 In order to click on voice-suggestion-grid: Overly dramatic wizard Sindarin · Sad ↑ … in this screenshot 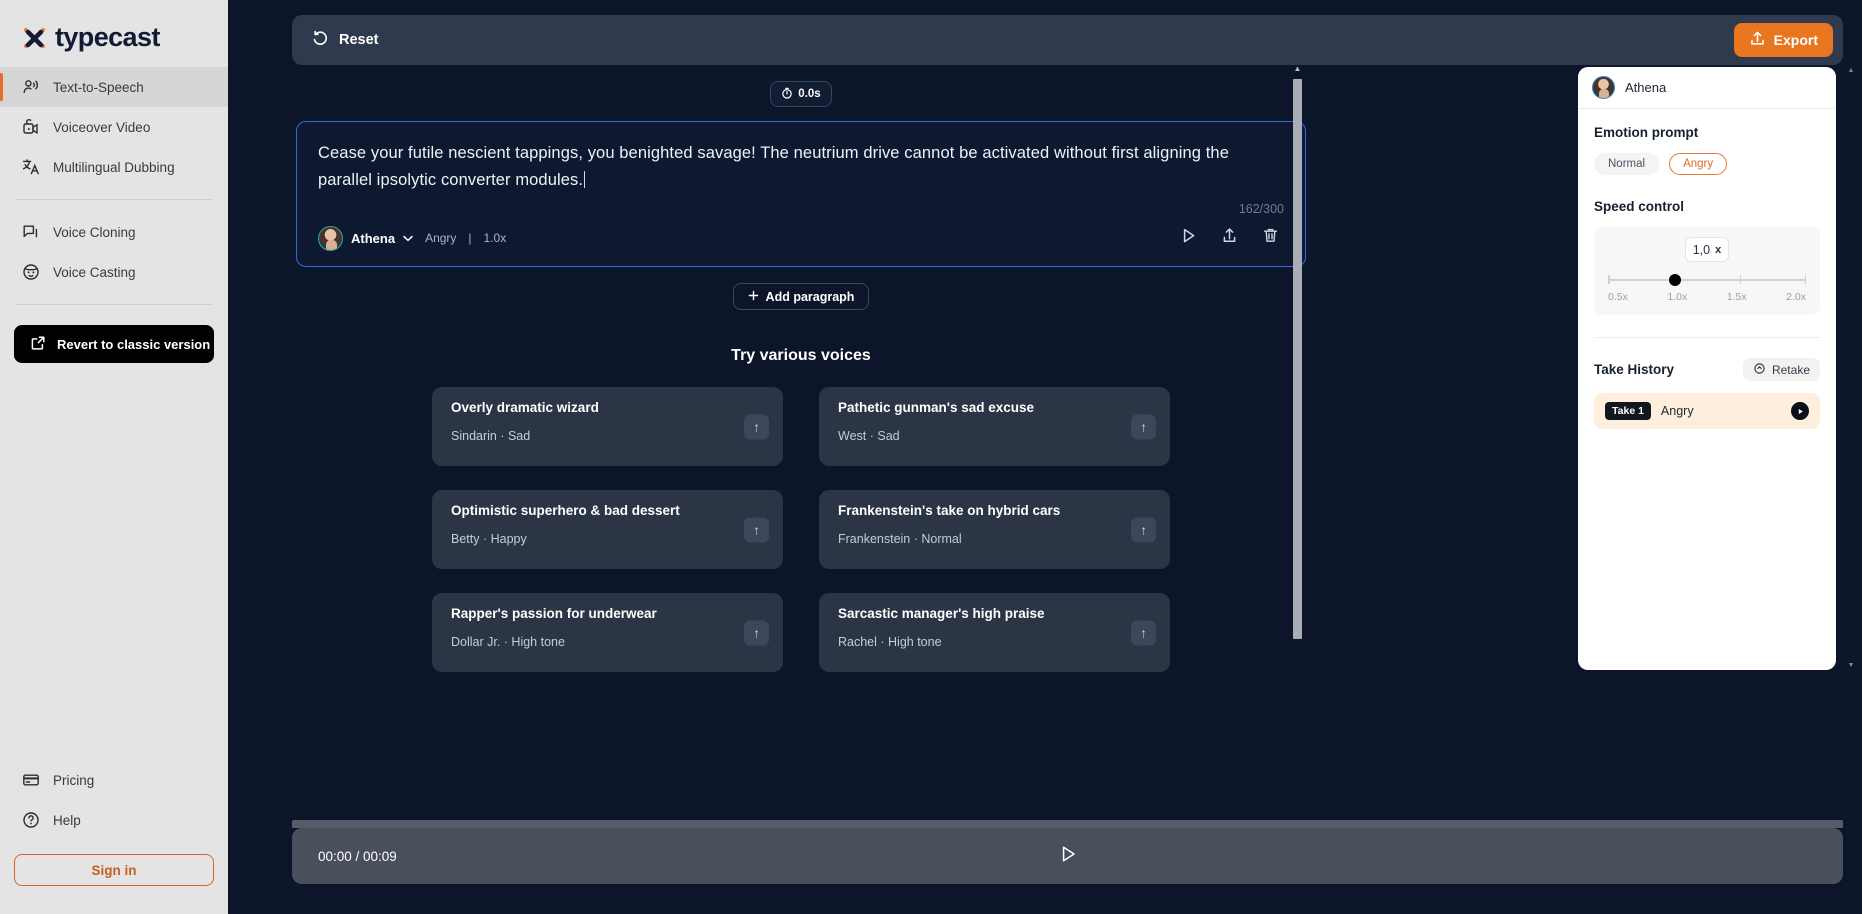, I will do `click(801, 529)`.